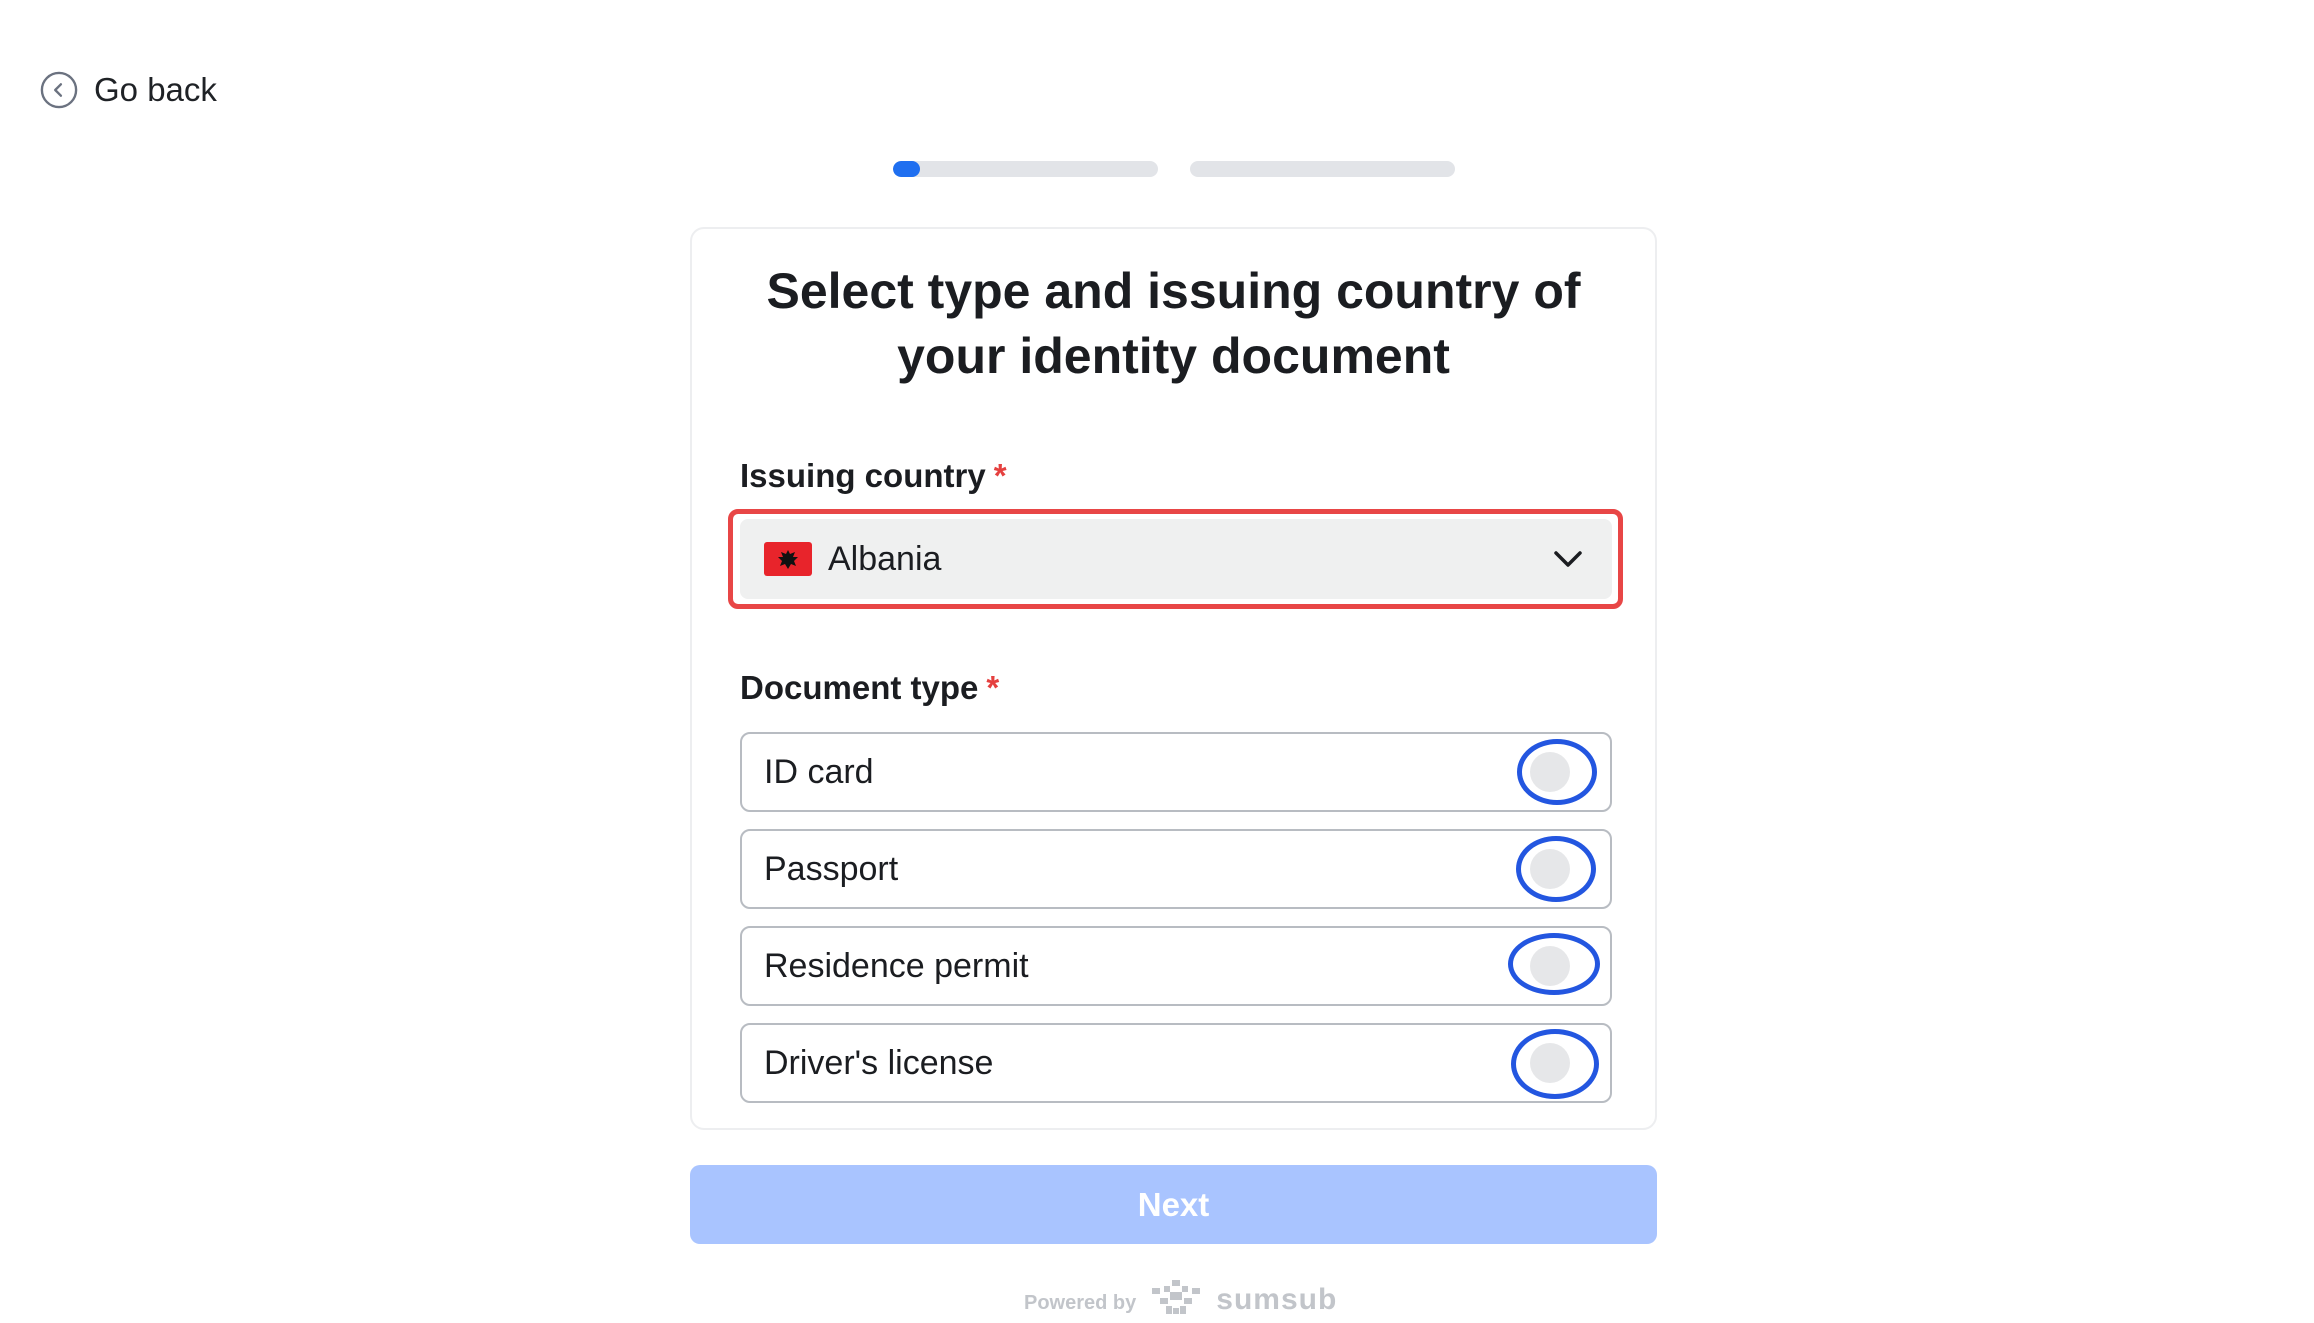 Image resolution: width=2314 pixels, height=1323 pixels. I want to click on next-button-label: Next, so click(1173, 1204).